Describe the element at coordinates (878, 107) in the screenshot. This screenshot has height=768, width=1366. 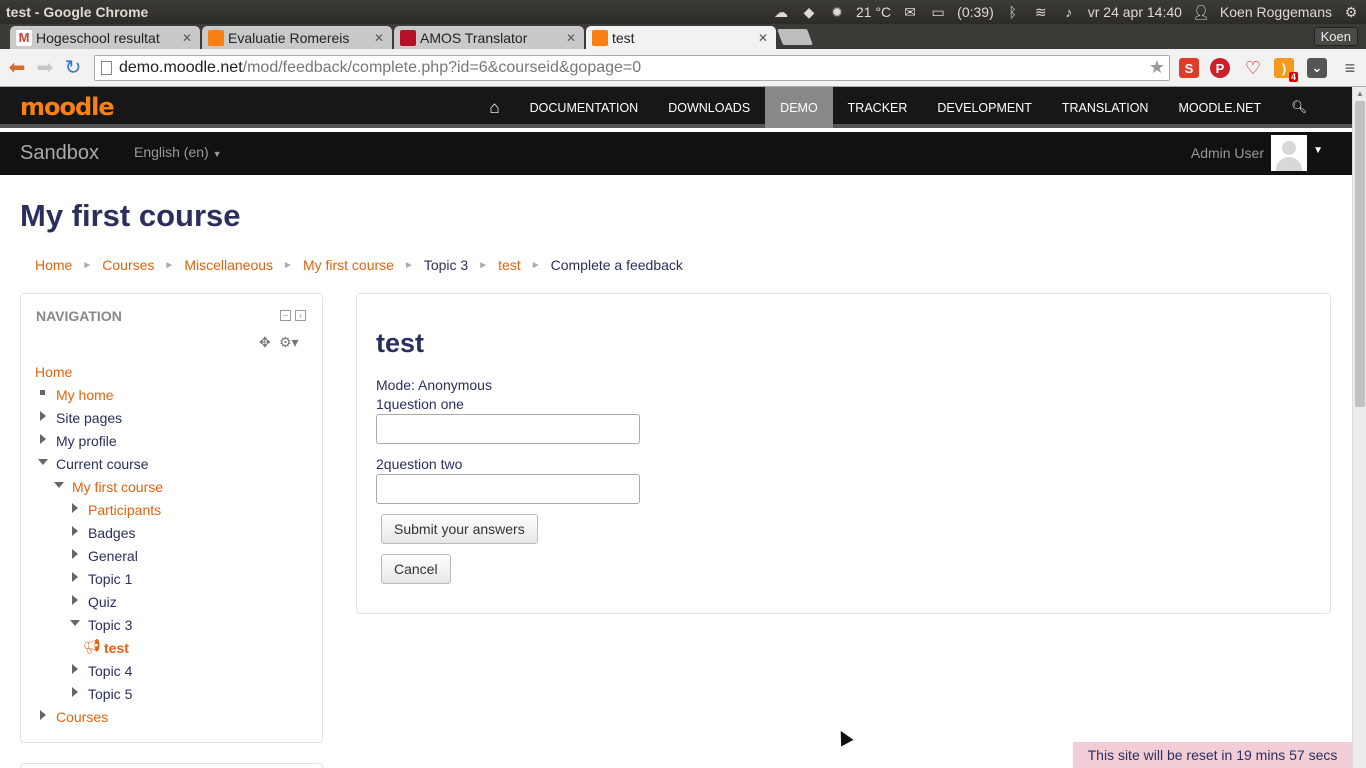
I see `nav-tracker: TRACKER` at that location.